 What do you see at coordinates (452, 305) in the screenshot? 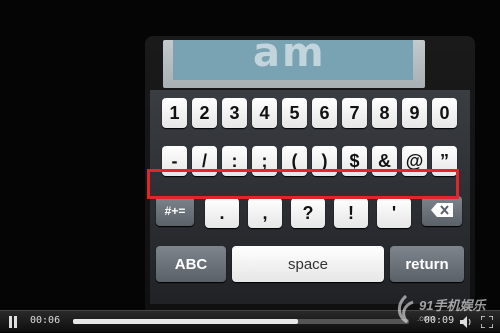
I see `watermark-brand: 91手机娱乐` at bounding box center [452, 305].